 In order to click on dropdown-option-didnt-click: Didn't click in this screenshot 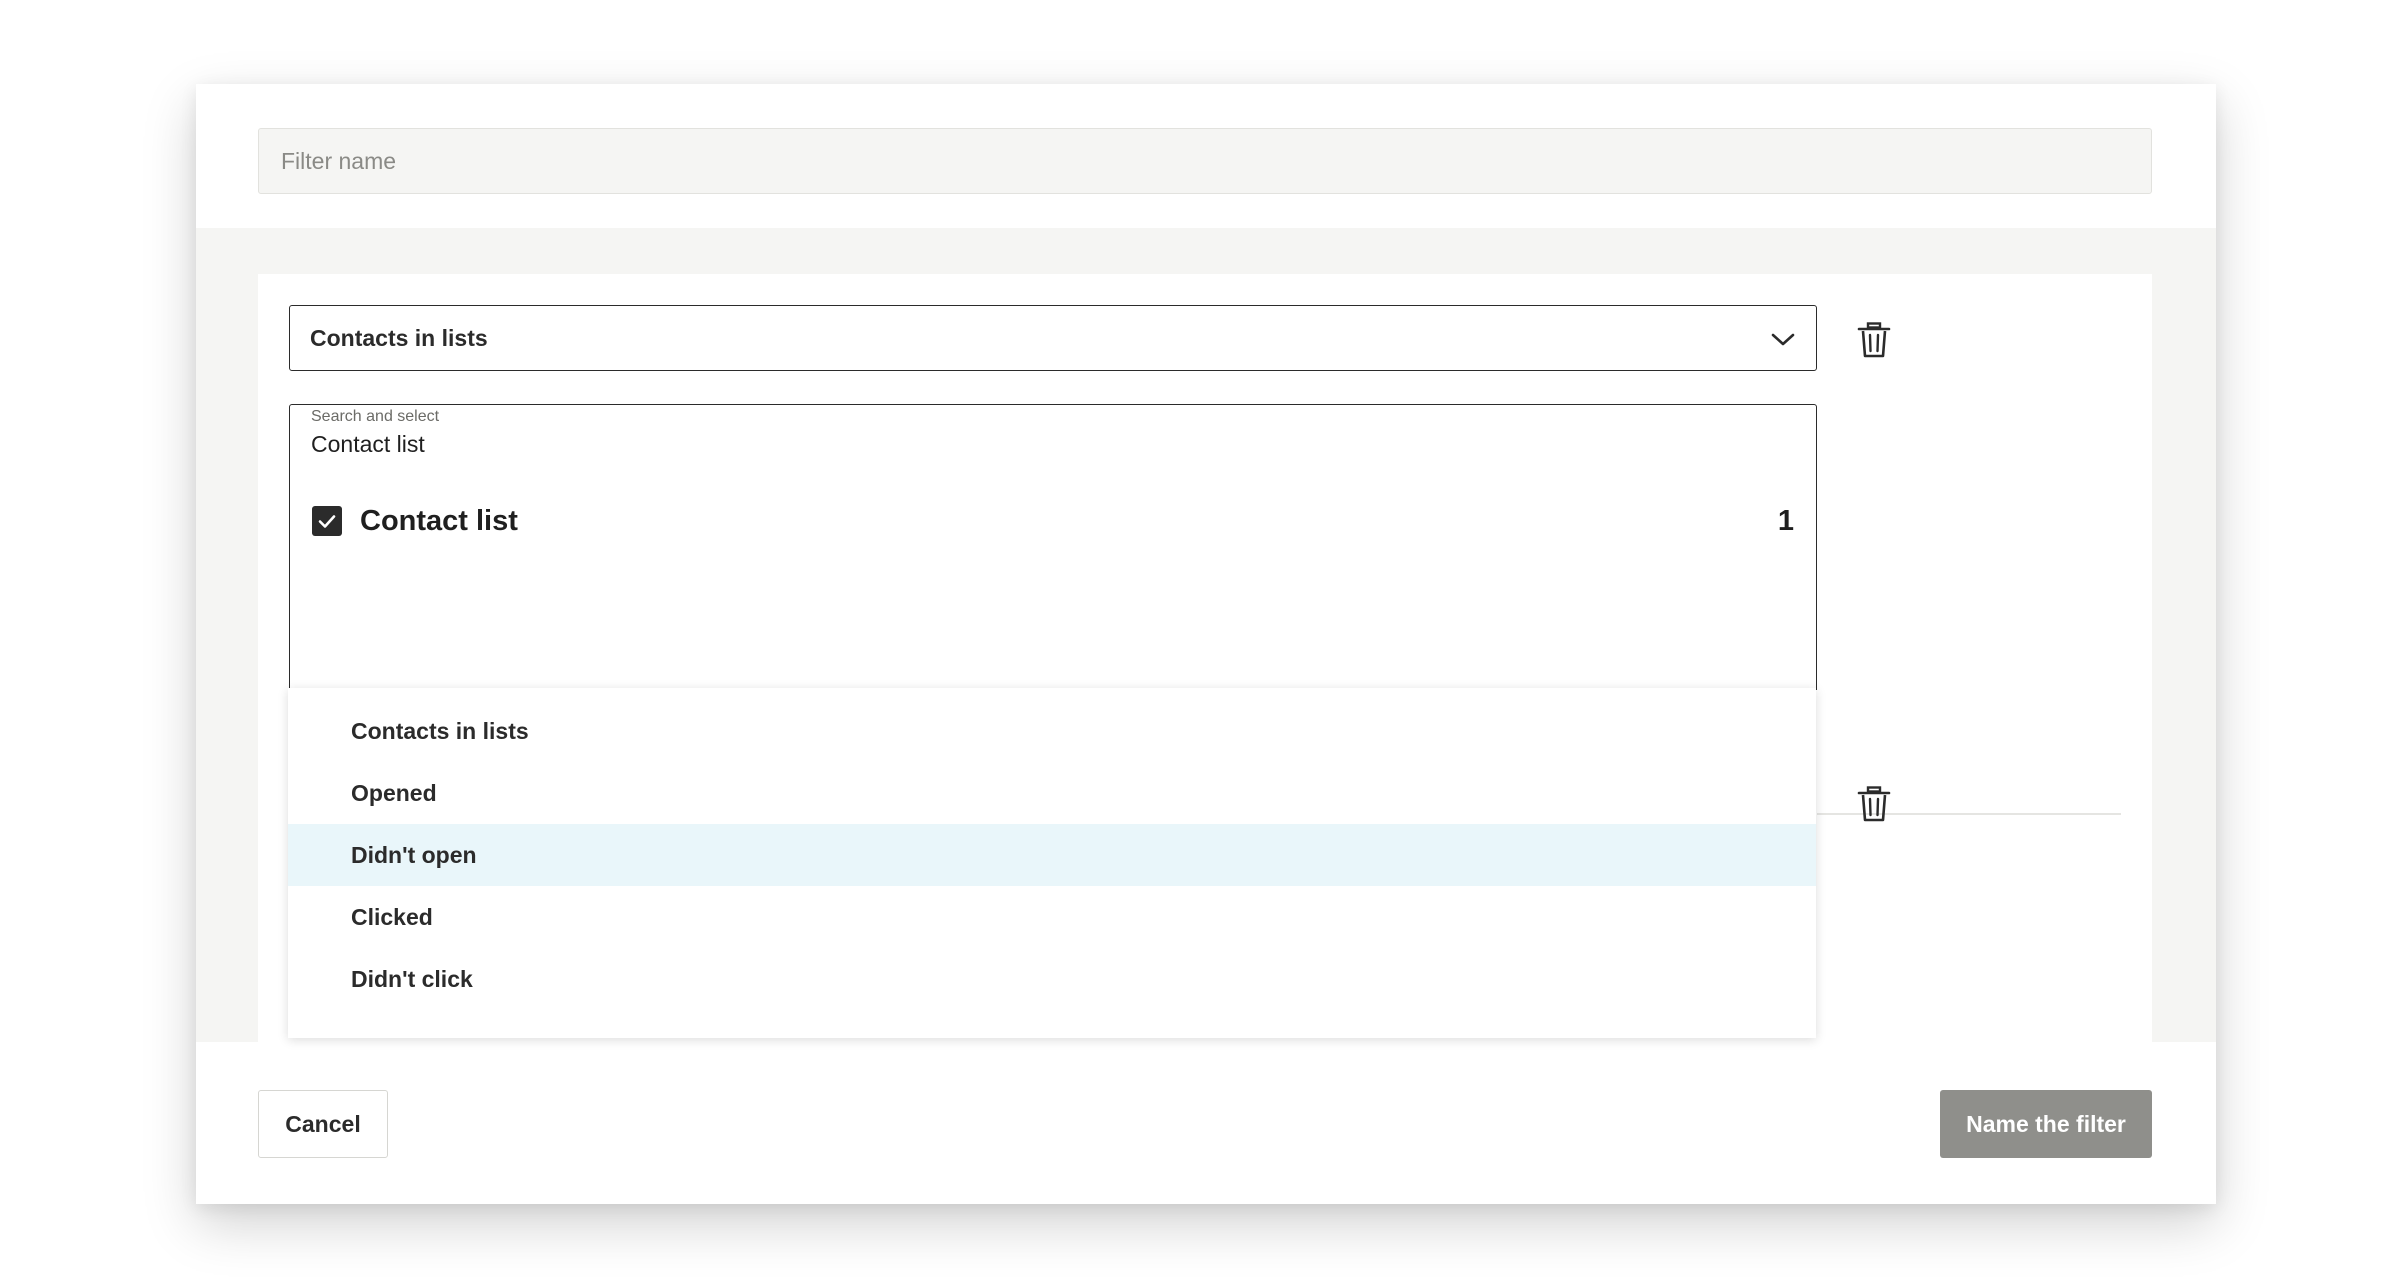, I will do `click(1052, 979)`.